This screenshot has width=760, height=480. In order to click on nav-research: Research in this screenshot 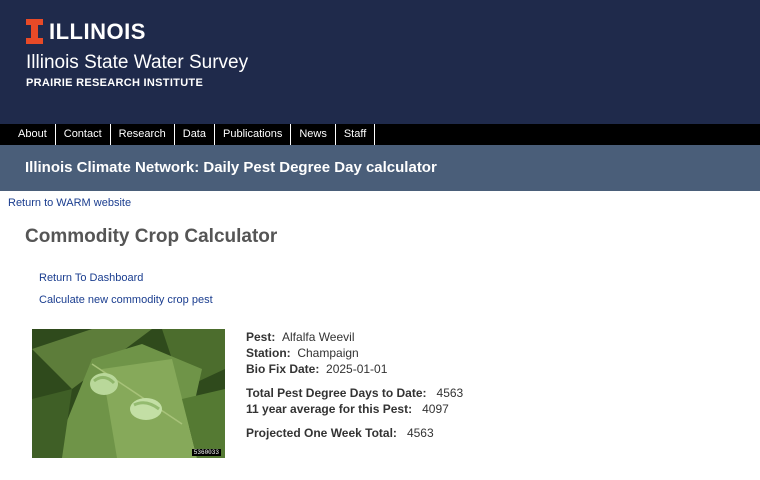, I will do `click(143, 134)`.